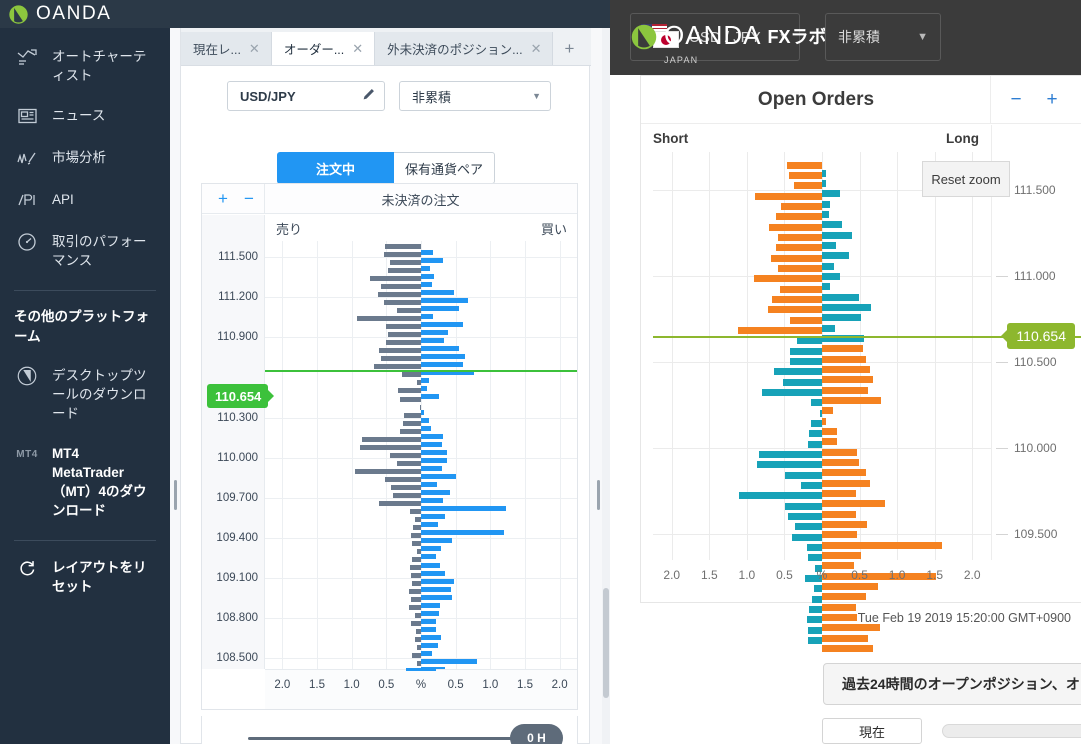 The height and width of the screenshot is (744, 1081). I want to click on sidebar-item-desktop-download: デスクトップツールのダウンロード, so click(85, 394).